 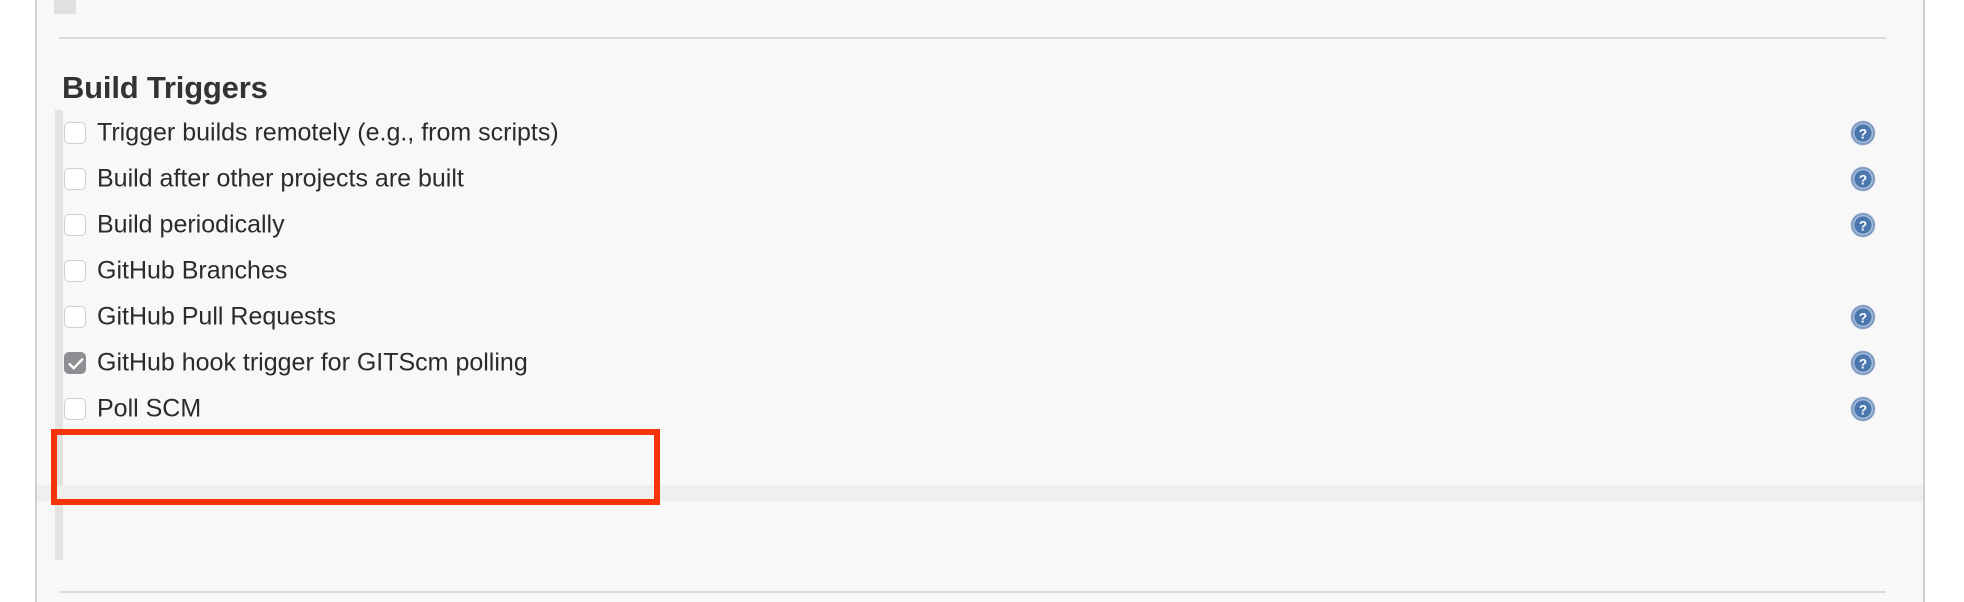 I want to click on trigger-label: GitHub Pull Requests, so click(x=216, y=317).